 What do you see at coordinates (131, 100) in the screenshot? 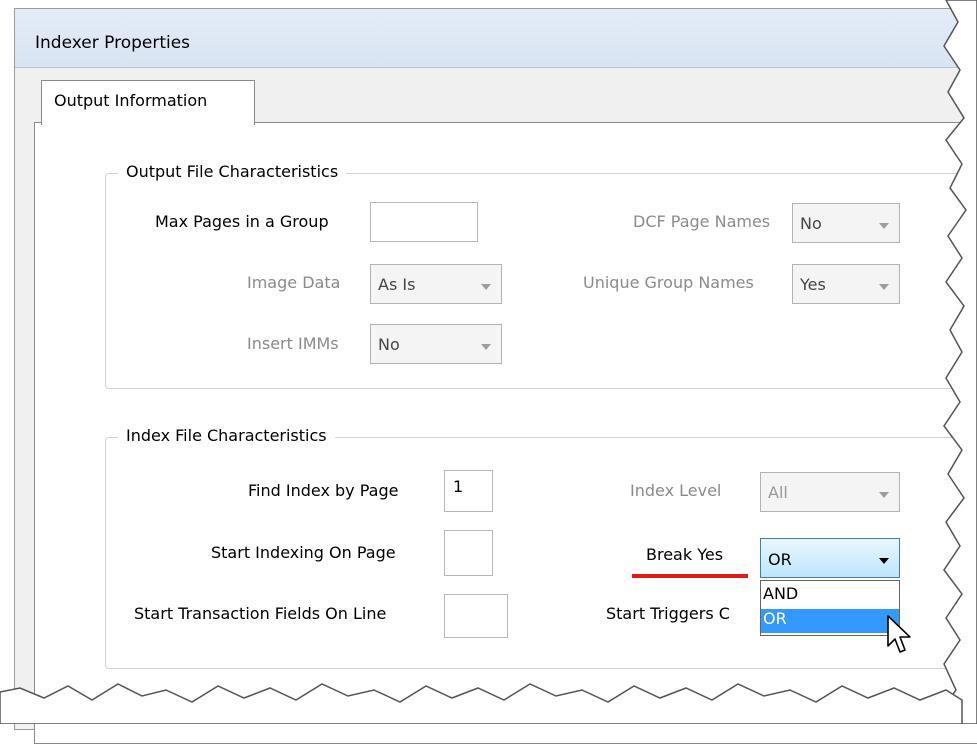
I see `tab-label: Output Information` at bounding box center [131, 100].